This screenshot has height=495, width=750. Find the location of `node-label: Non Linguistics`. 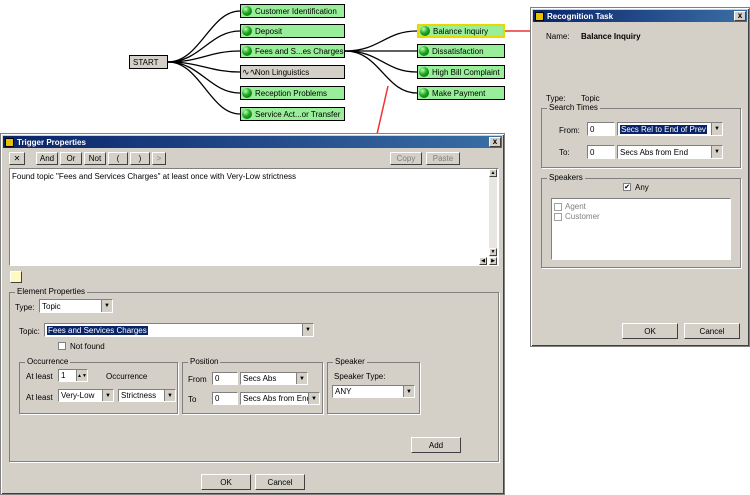

node-label: Non Linguistics is located at coordinates (282, 72).